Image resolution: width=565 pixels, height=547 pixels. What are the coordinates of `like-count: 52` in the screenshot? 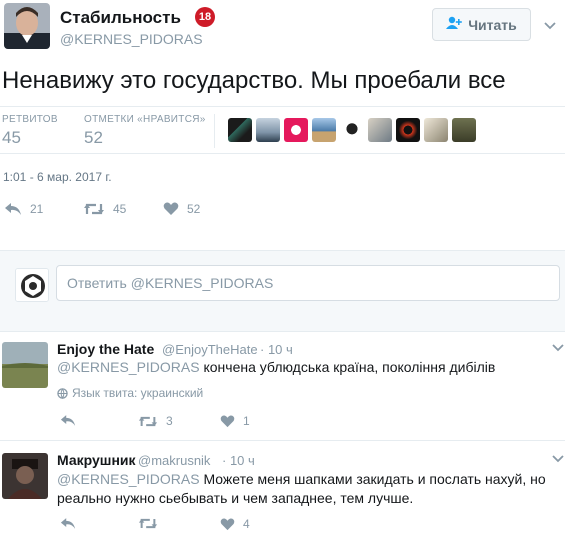 It's located at (194, 209).